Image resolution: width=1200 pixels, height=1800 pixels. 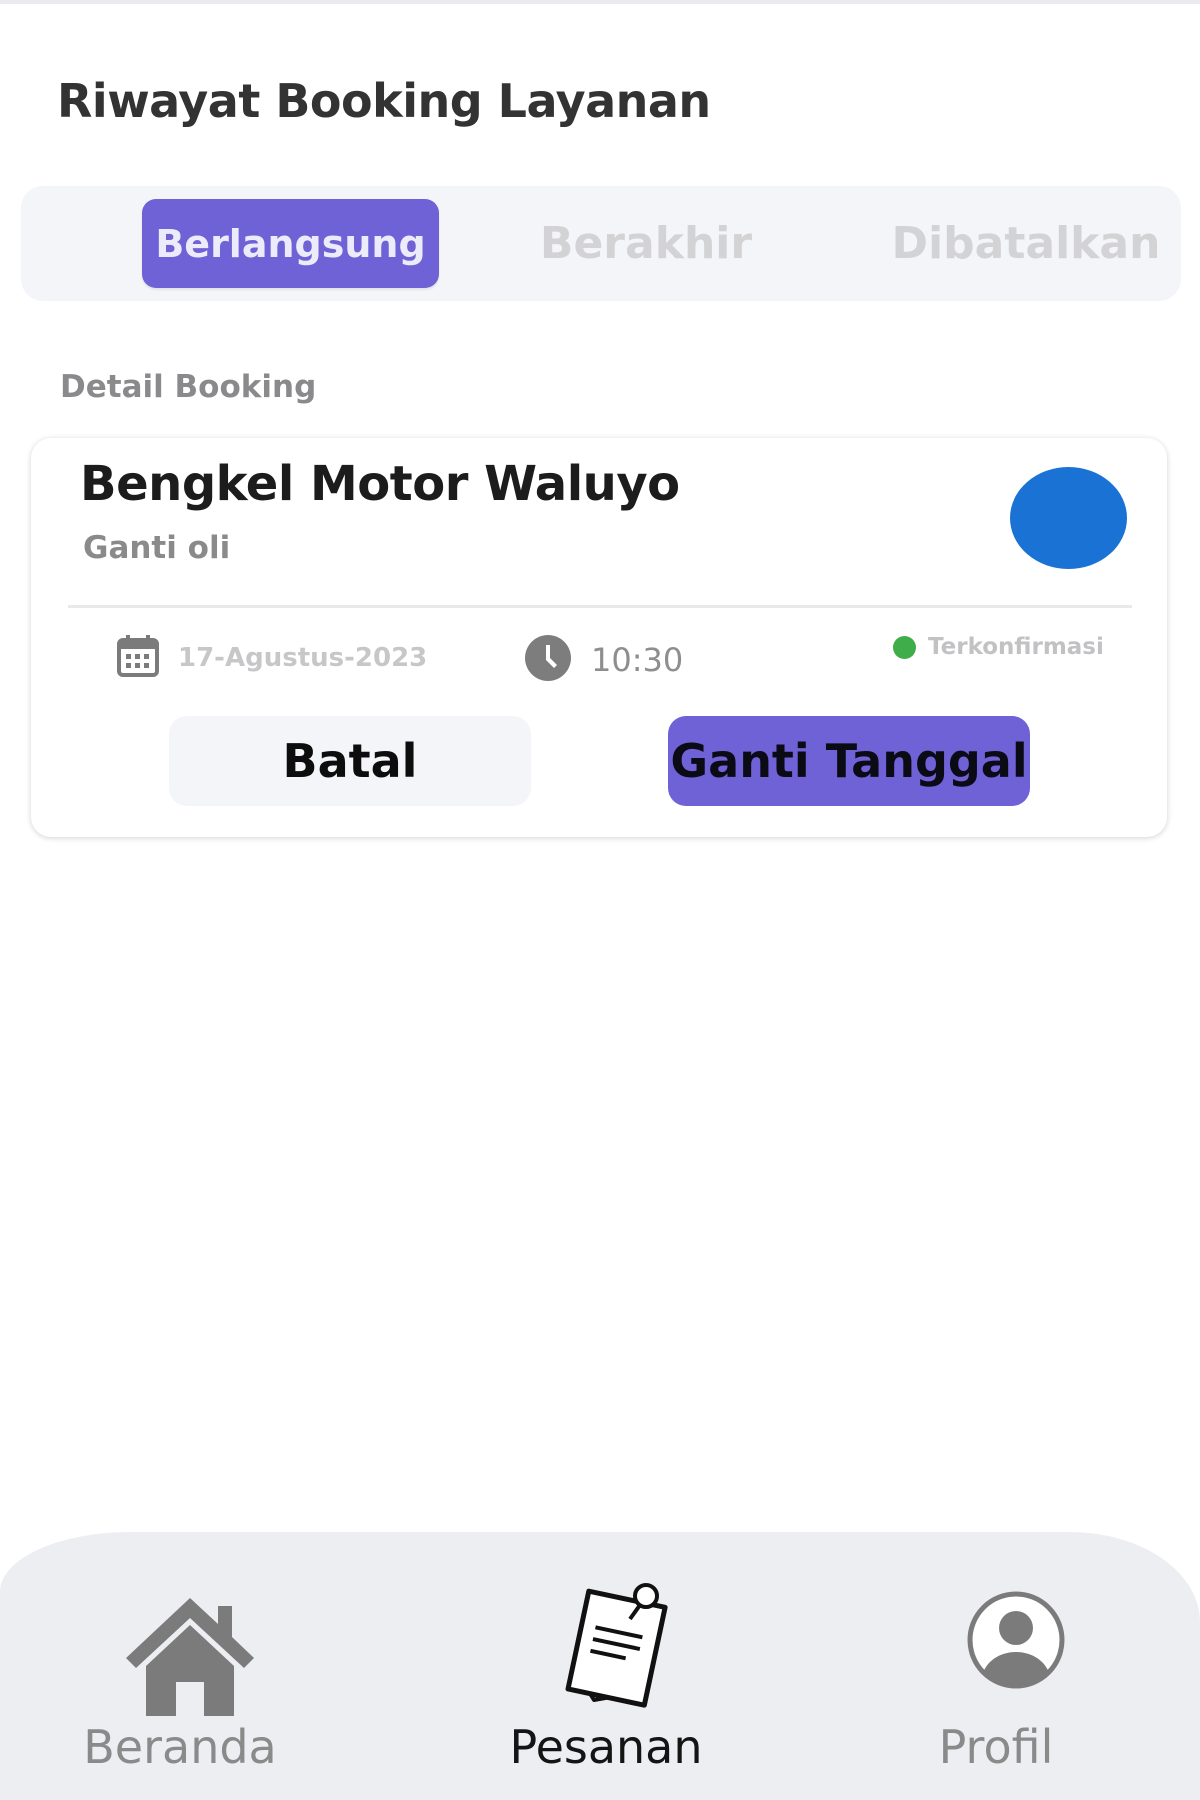 I want to click on nav-item-pesanan: Pesanan, so click(x=616, y=1666).